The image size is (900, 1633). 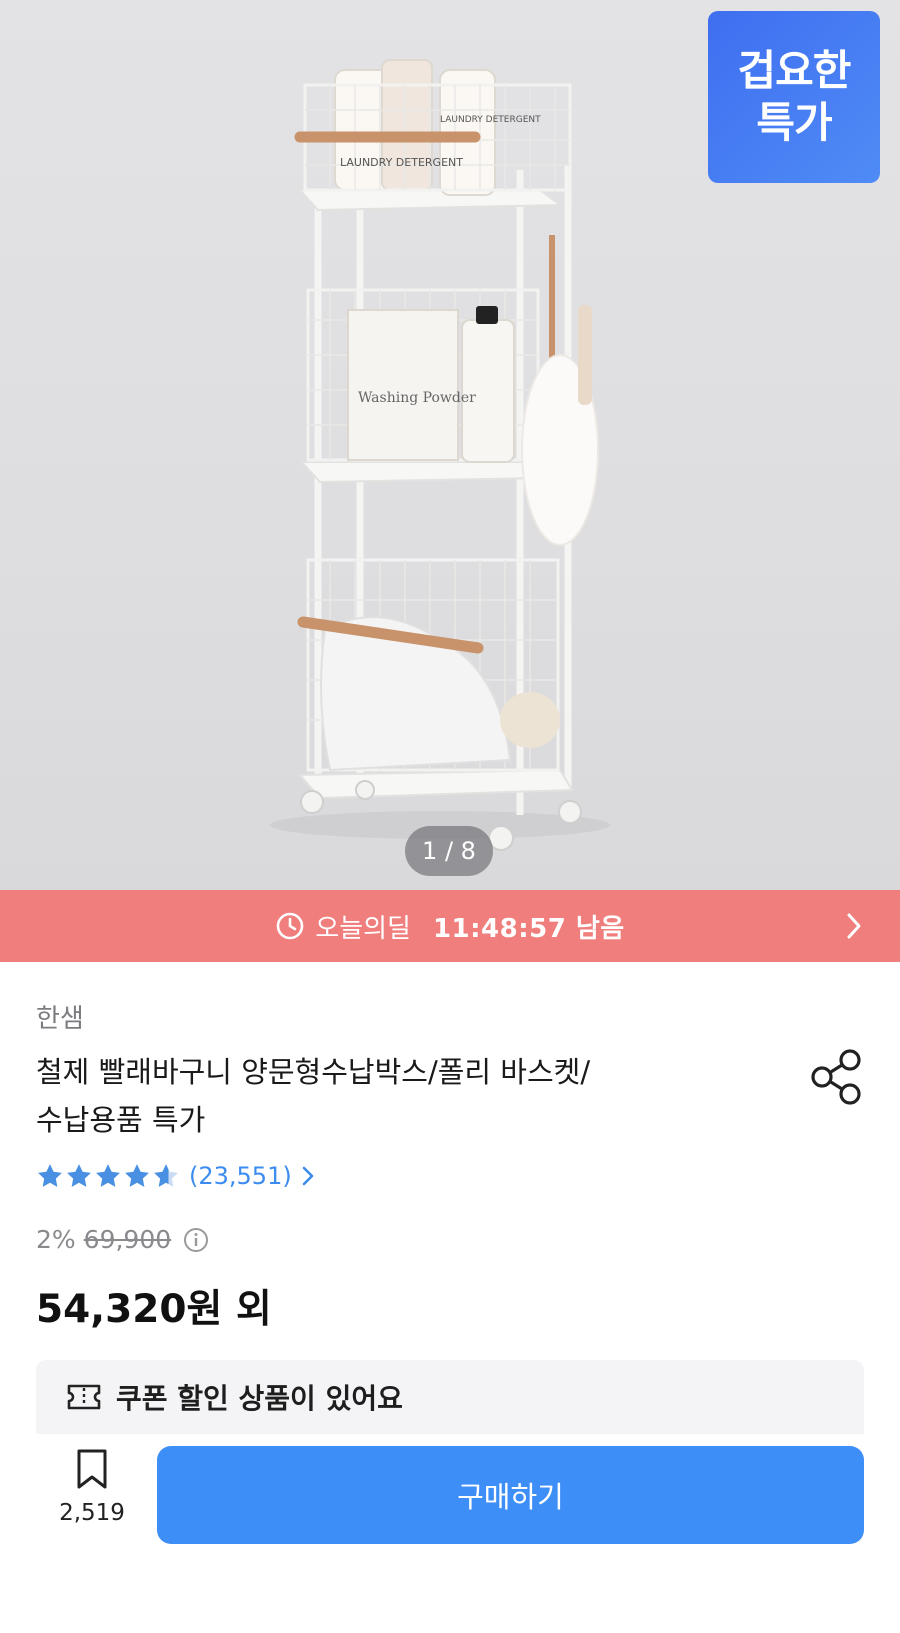 I want to click on product-title-line-2: 수납용품 특가, so click(x=121, y=1120).